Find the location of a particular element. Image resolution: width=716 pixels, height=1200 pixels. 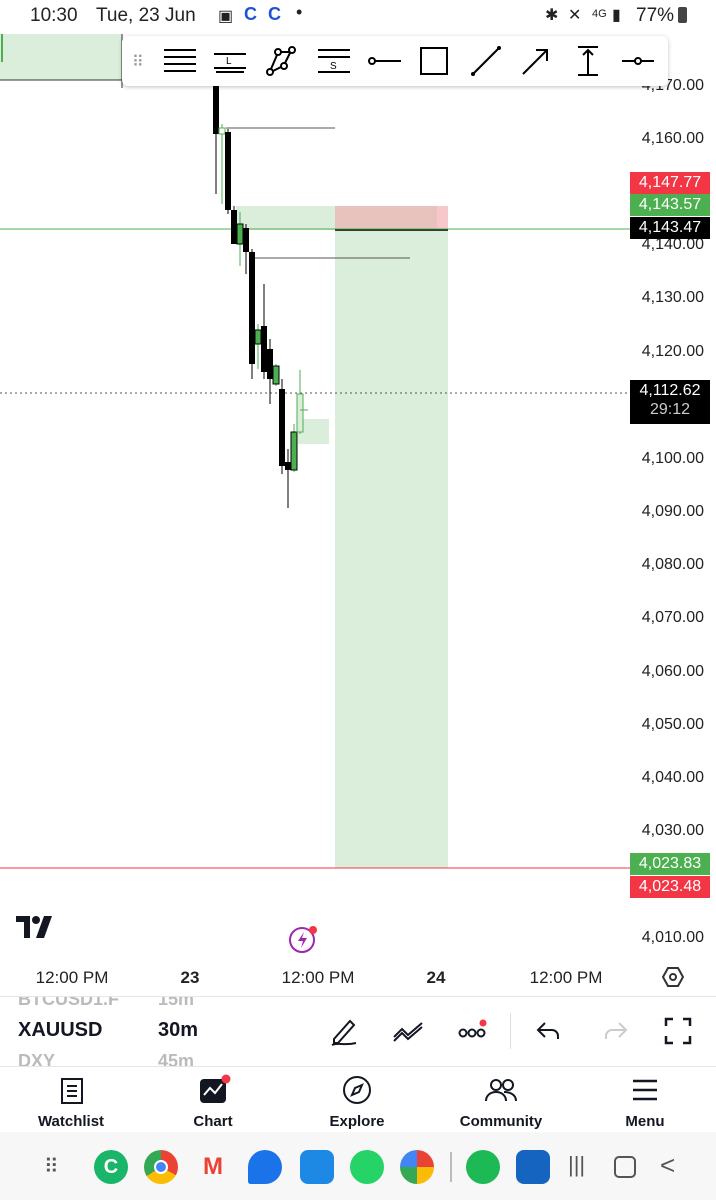

whatsapp-icon is located at coordinates (367, 1167).